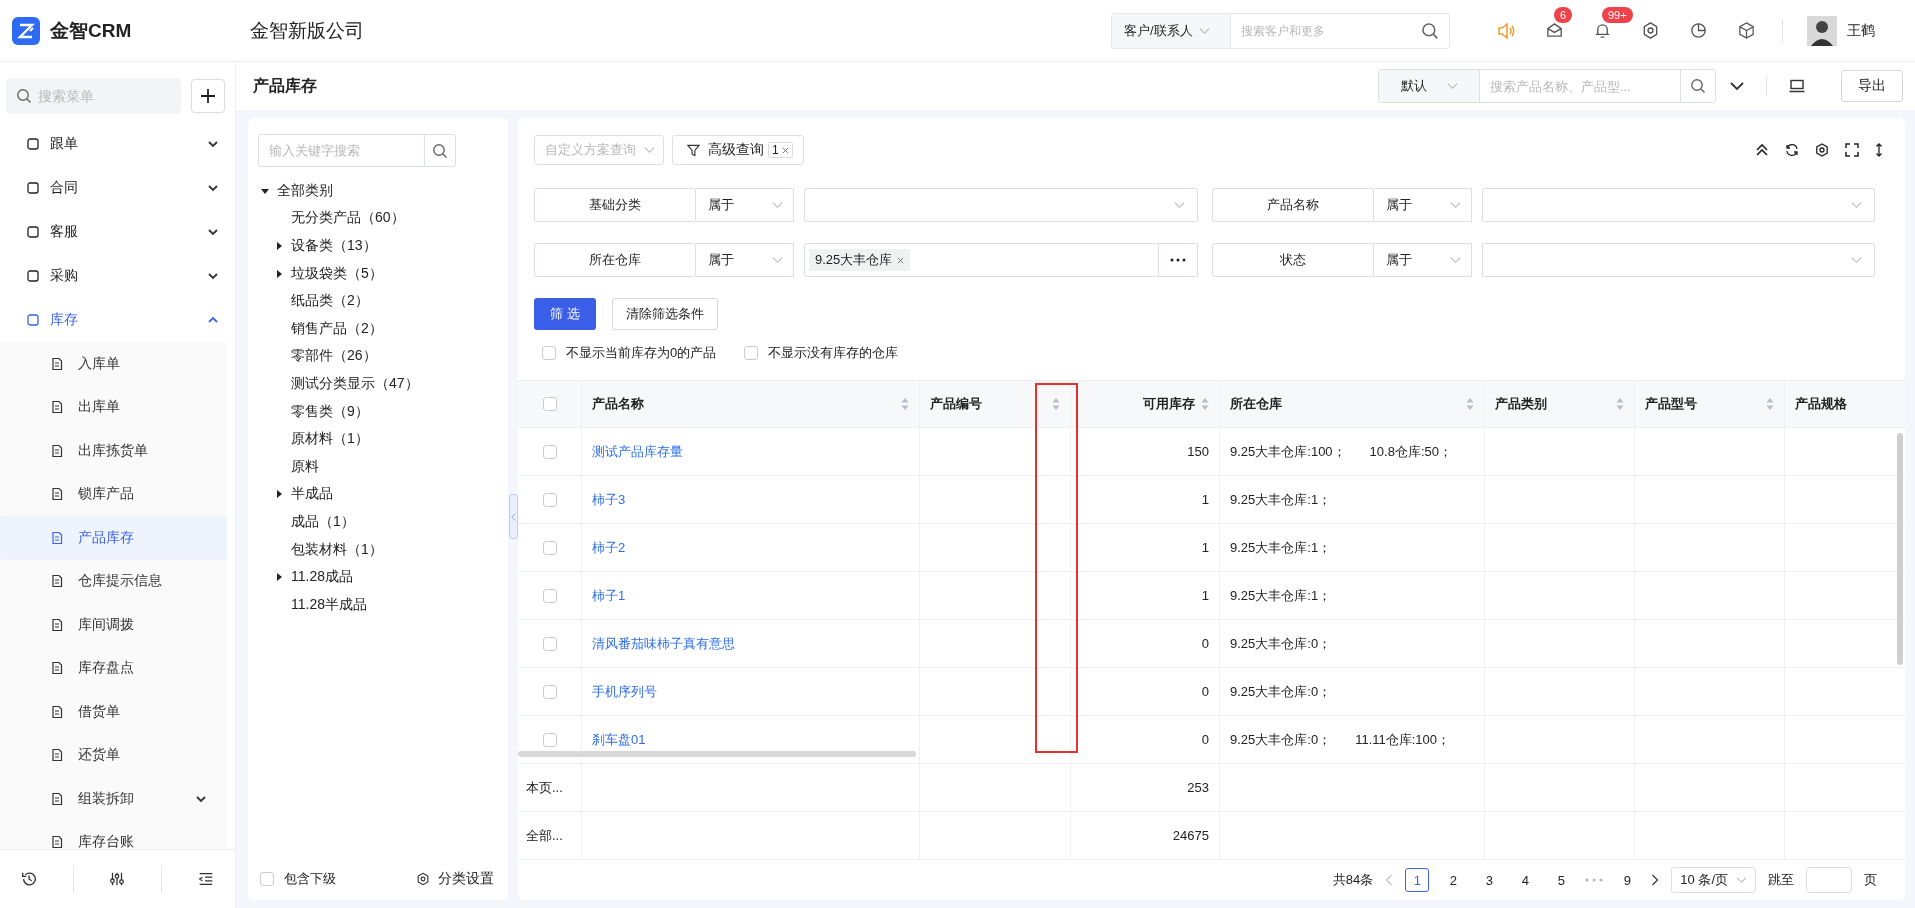 Image resolution: width=1915 pixels, height=908 pixels. I want to click on advanced-query-button: 高级查询 1, so click(738, 150).